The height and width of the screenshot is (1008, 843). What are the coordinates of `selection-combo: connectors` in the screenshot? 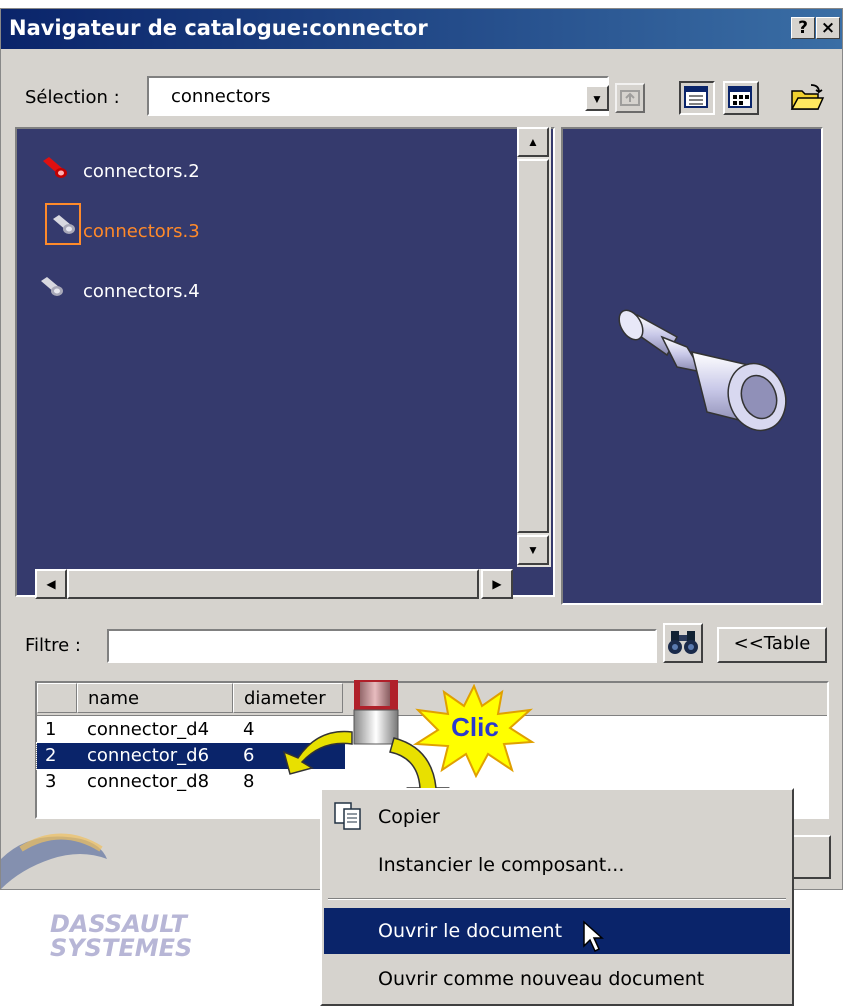 It's located at (378, 96).